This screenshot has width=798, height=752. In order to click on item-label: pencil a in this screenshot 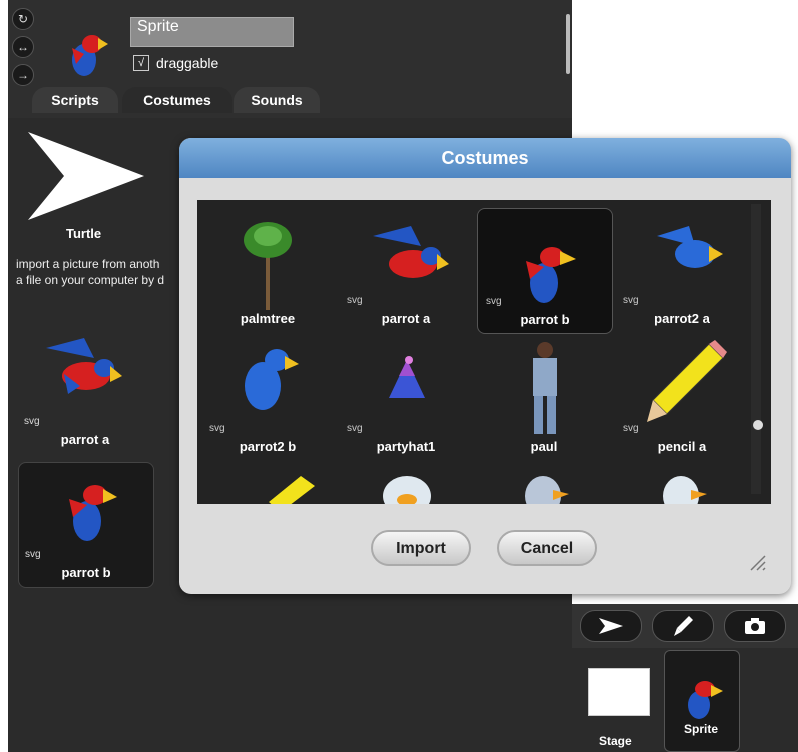, I will do `click(682, 446)`.